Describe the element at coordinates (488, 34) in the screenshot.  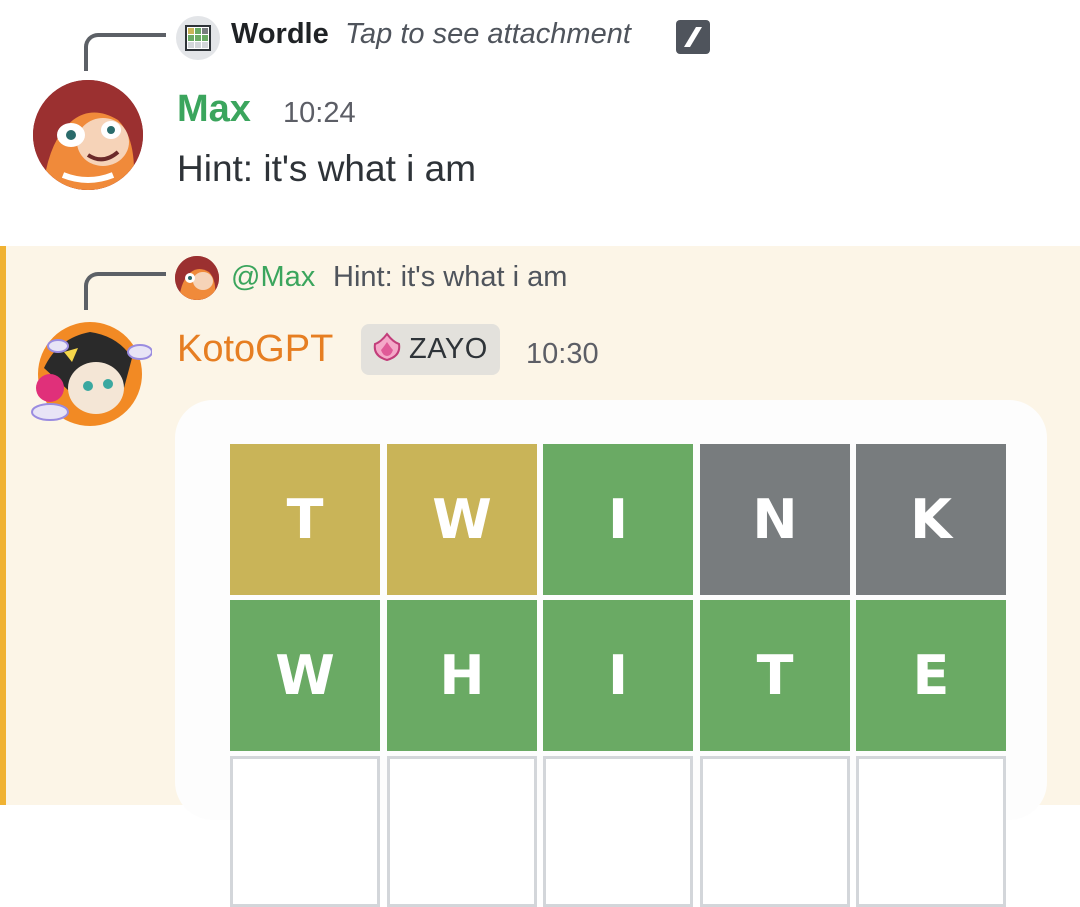
I see `reply-attachment-preview: Tap to see attachment` at that location.